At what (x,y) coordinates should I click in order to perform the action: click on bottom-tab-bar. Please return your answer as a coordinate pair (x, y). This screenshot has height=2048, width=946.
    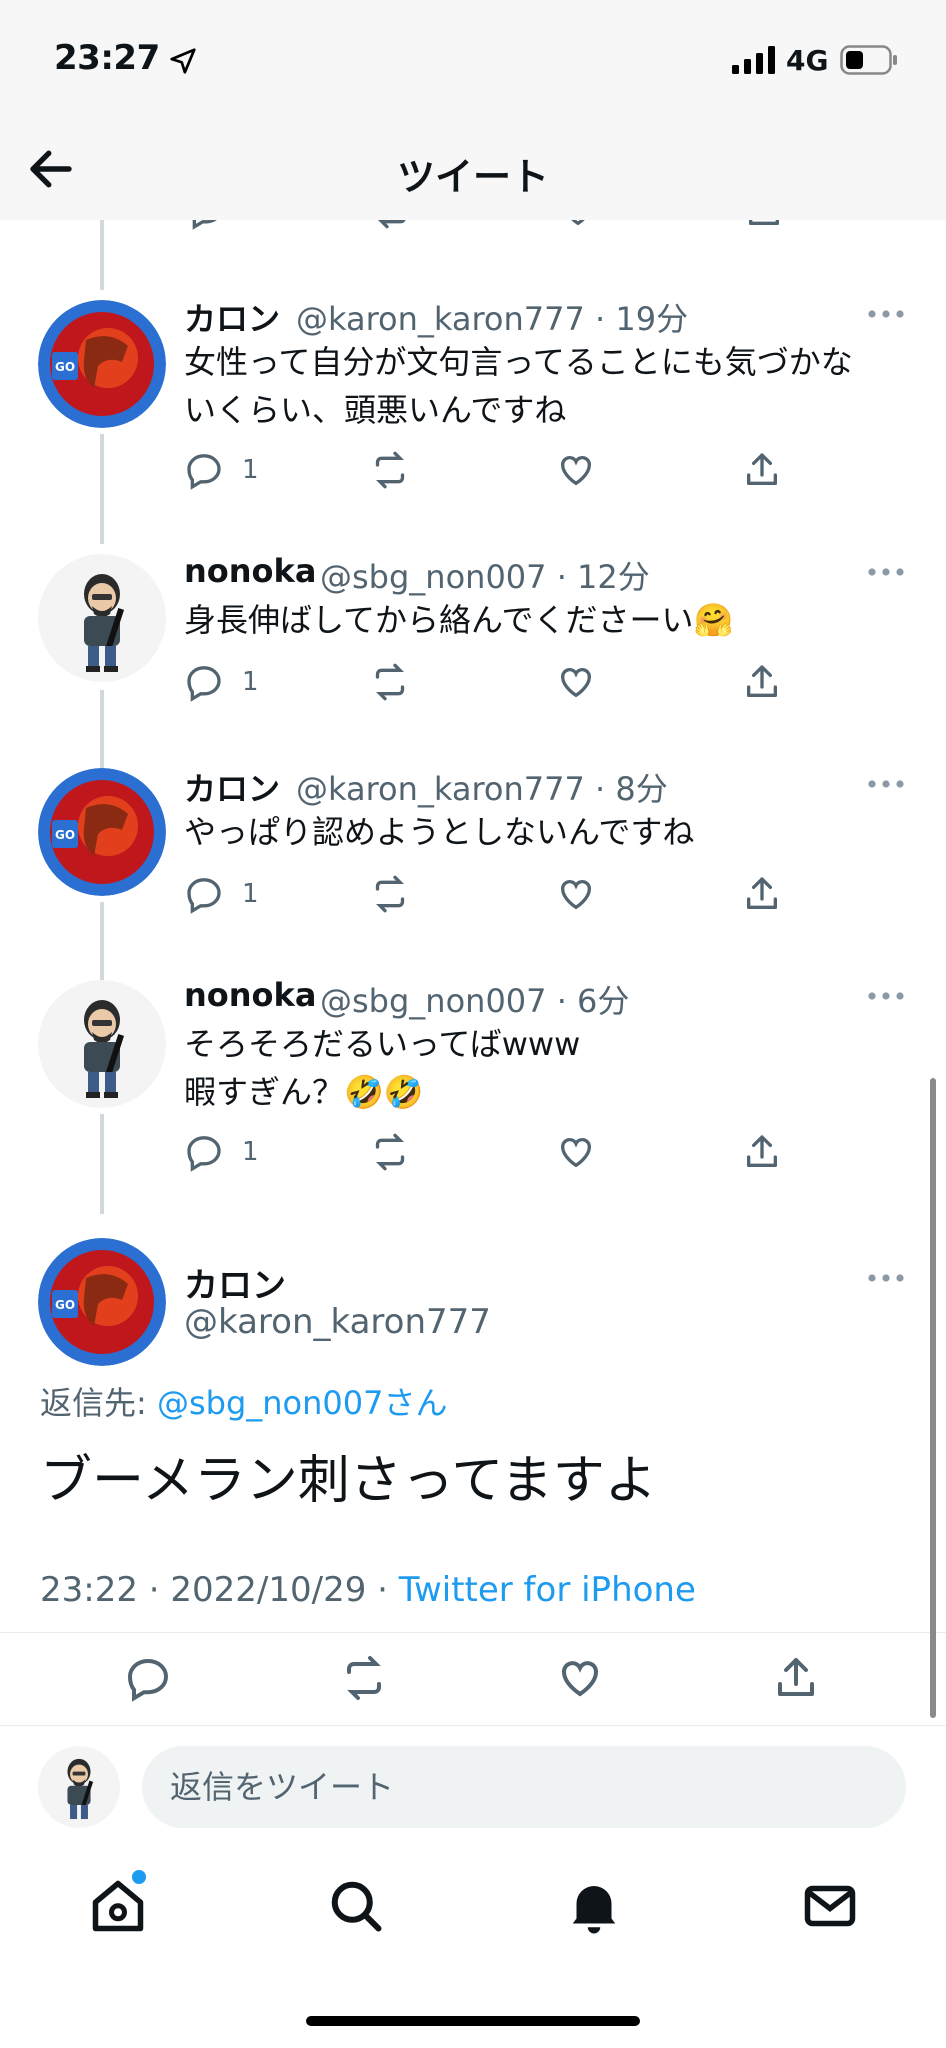
    Looking at the image, I should click on (473, 1950).